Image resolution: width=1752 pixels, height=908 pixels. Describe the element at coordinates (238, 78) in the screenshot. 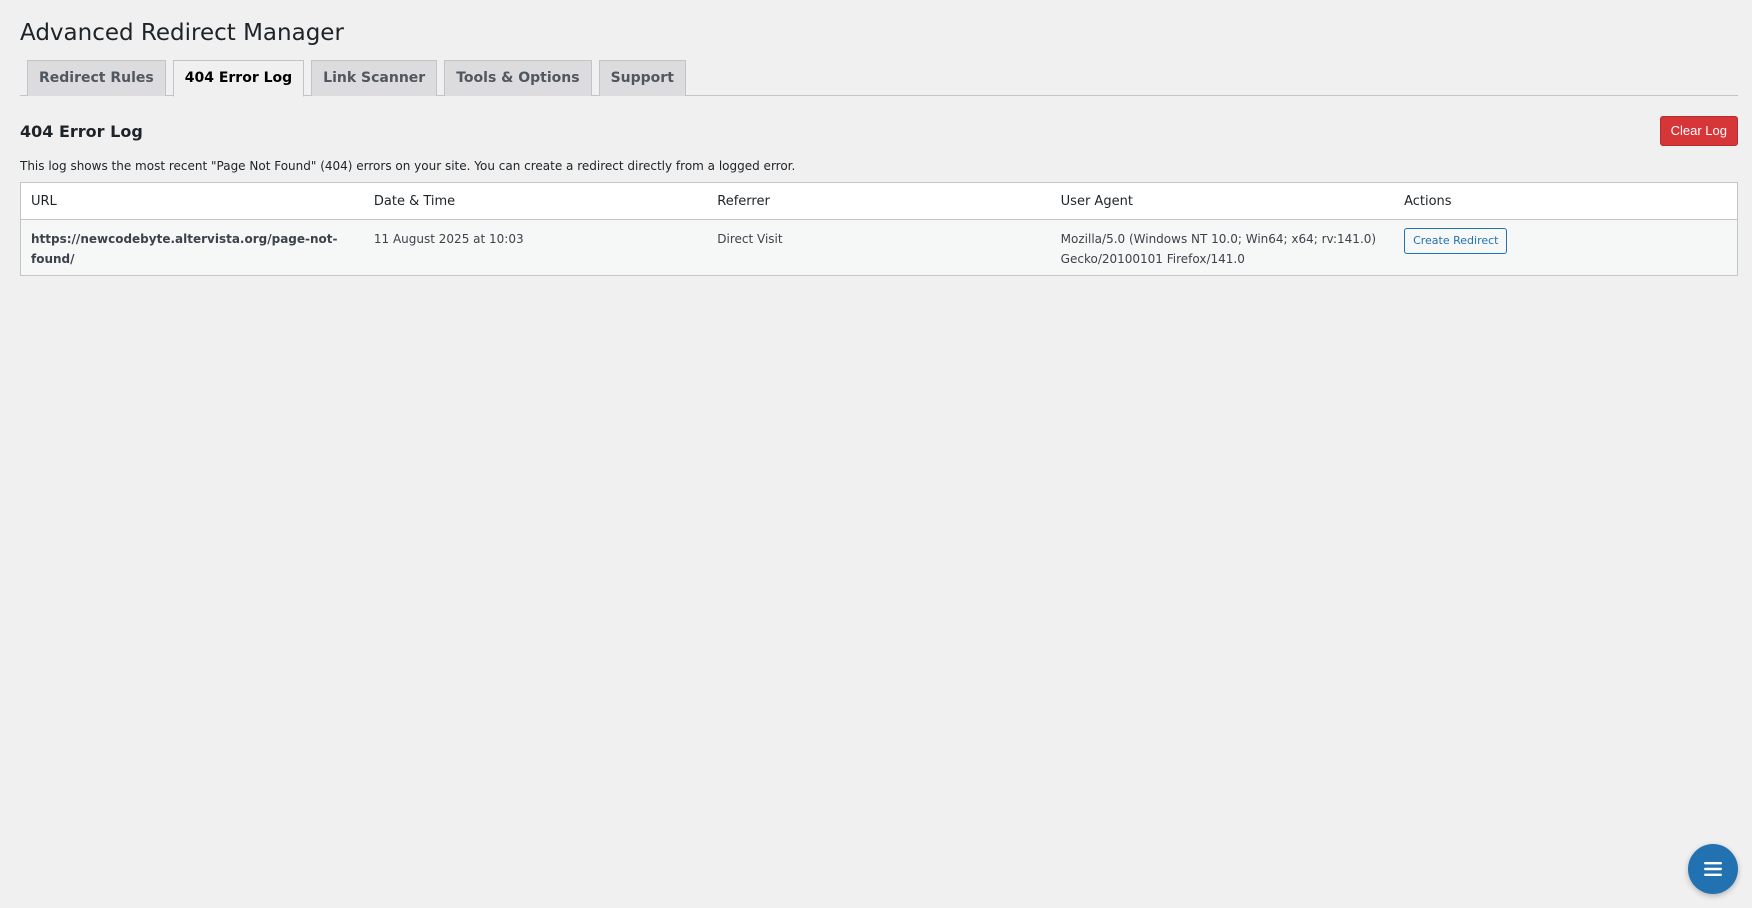

I see `tab-404-error-log: 404 Error Log` at that location.